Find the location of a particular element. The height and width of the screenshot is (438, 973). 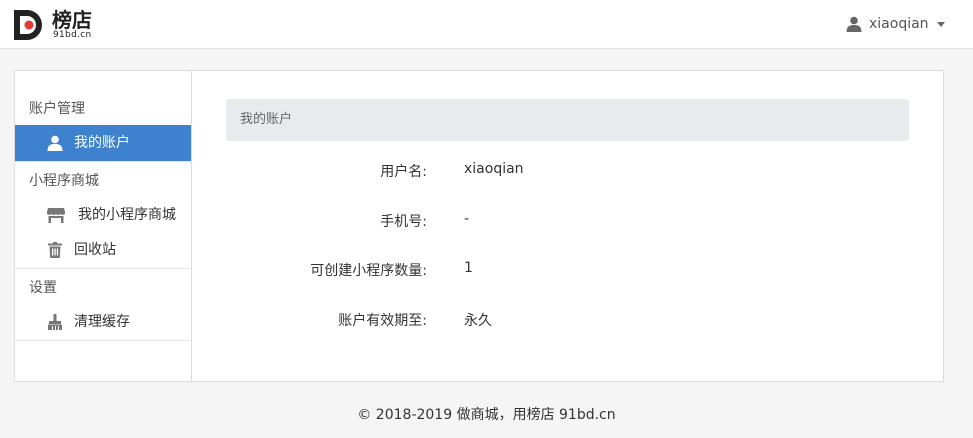

field-label-miniapp-quota: 可创建小程序数量: is located at coordinates (368, 271).